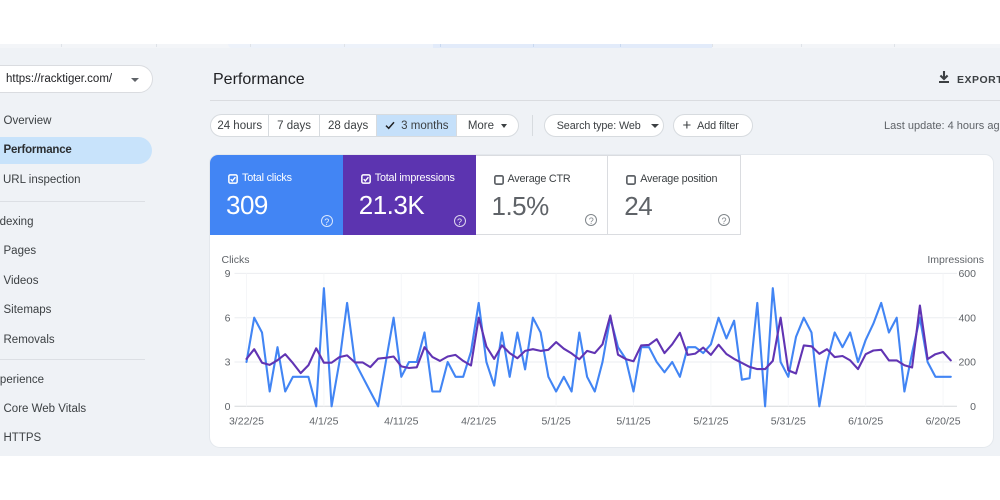  What do you see at coordinates (555, 422) in the screenshot?
I see `svg-text: 5/1/25` at bounding box center [555, 422].